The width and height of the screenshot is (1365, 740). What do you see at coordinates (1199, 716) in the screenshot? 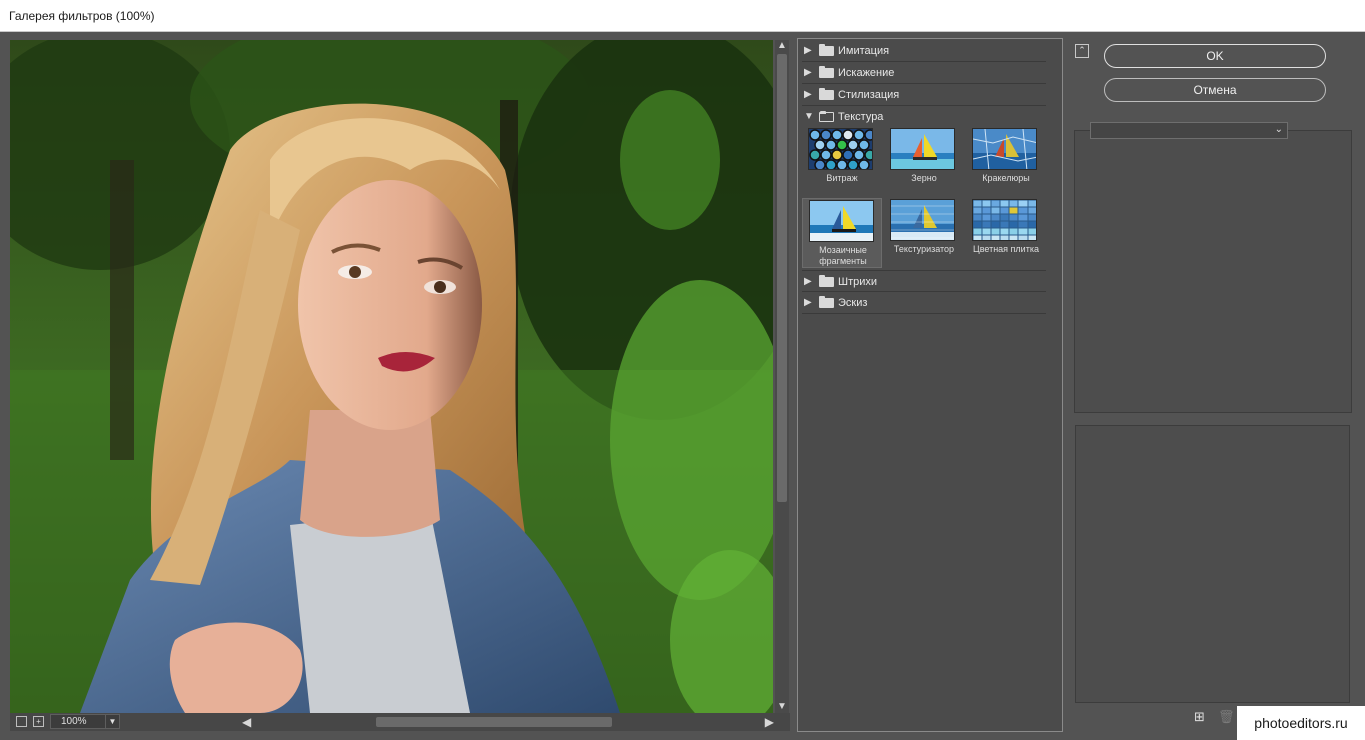
I see `new-effect-layer-icon: ⊞` at bounding box center [1199, 716].